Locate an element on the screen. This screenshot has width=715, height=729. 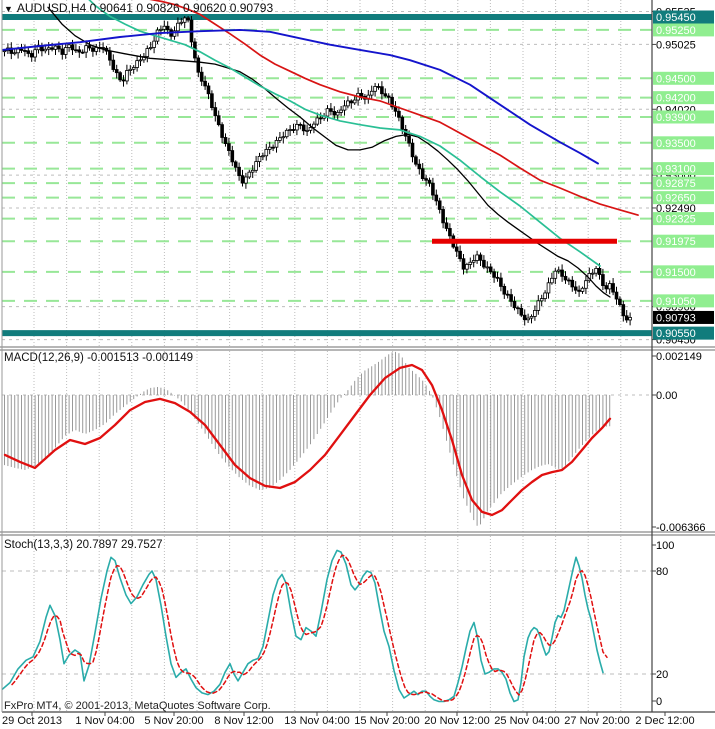
symbol-dropdown-icon: ▼ is located at coordinates (8, 9).